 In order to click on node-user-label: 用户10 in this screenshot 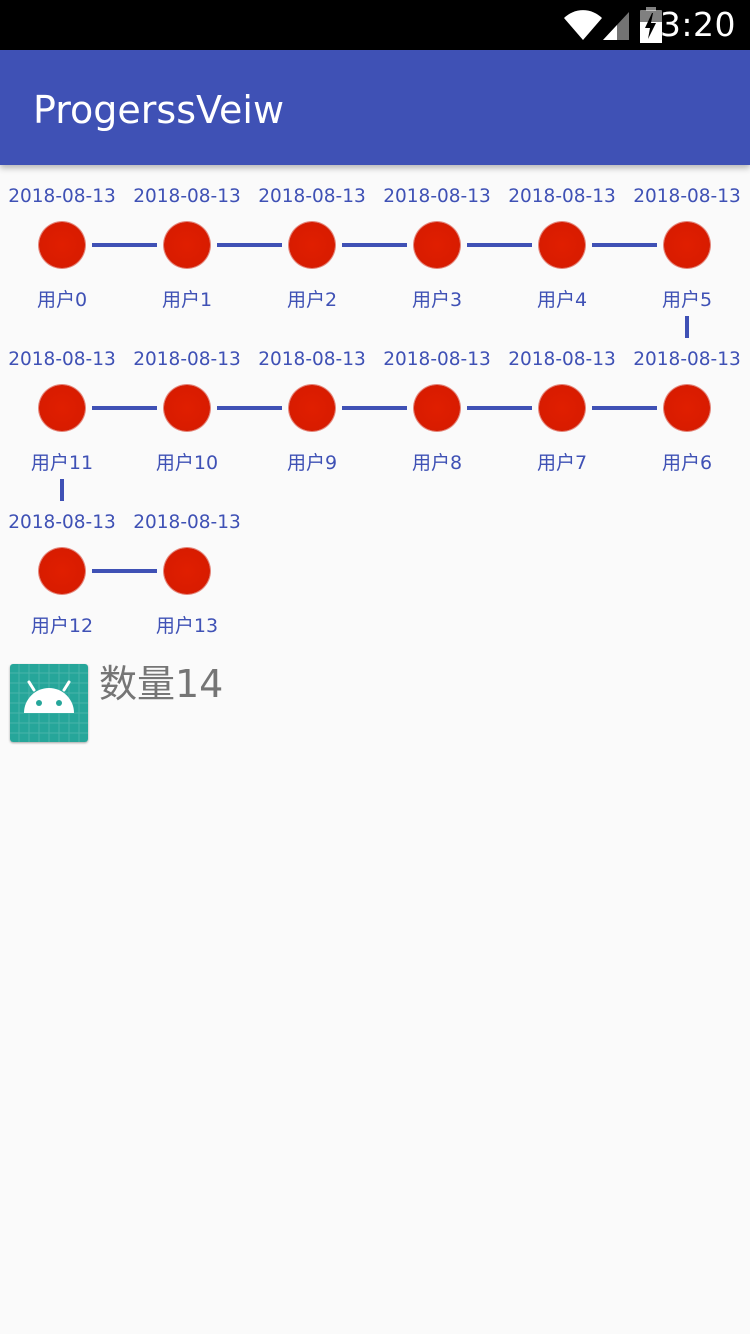, I will do `click(187, 463)`.